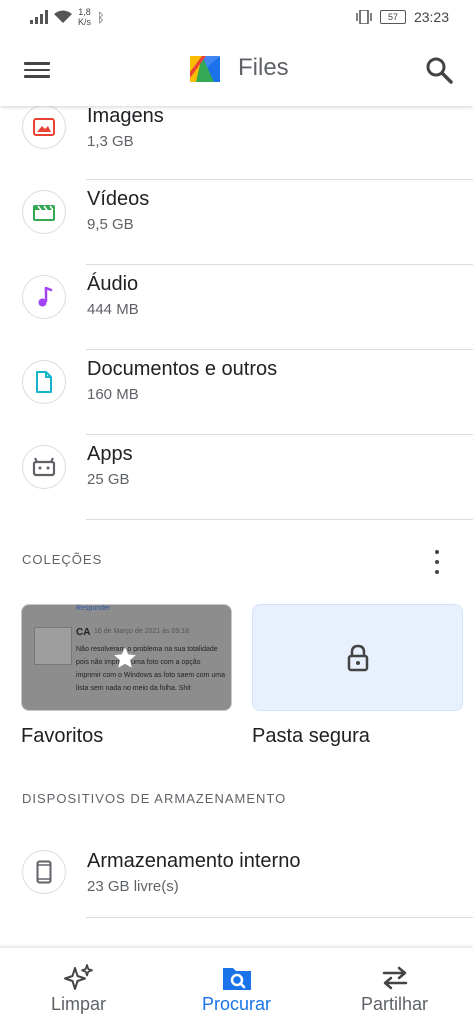  Describe the element at coordinates (364, 17) in the screenshot. I see `vibrate-icon` at that location.